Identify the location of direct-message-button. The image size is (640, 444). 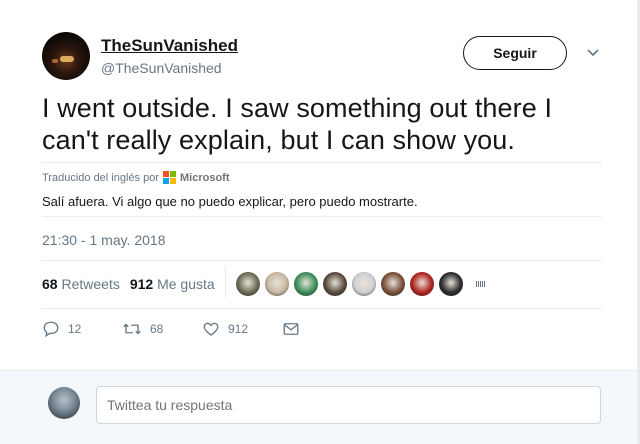
(322, 329).